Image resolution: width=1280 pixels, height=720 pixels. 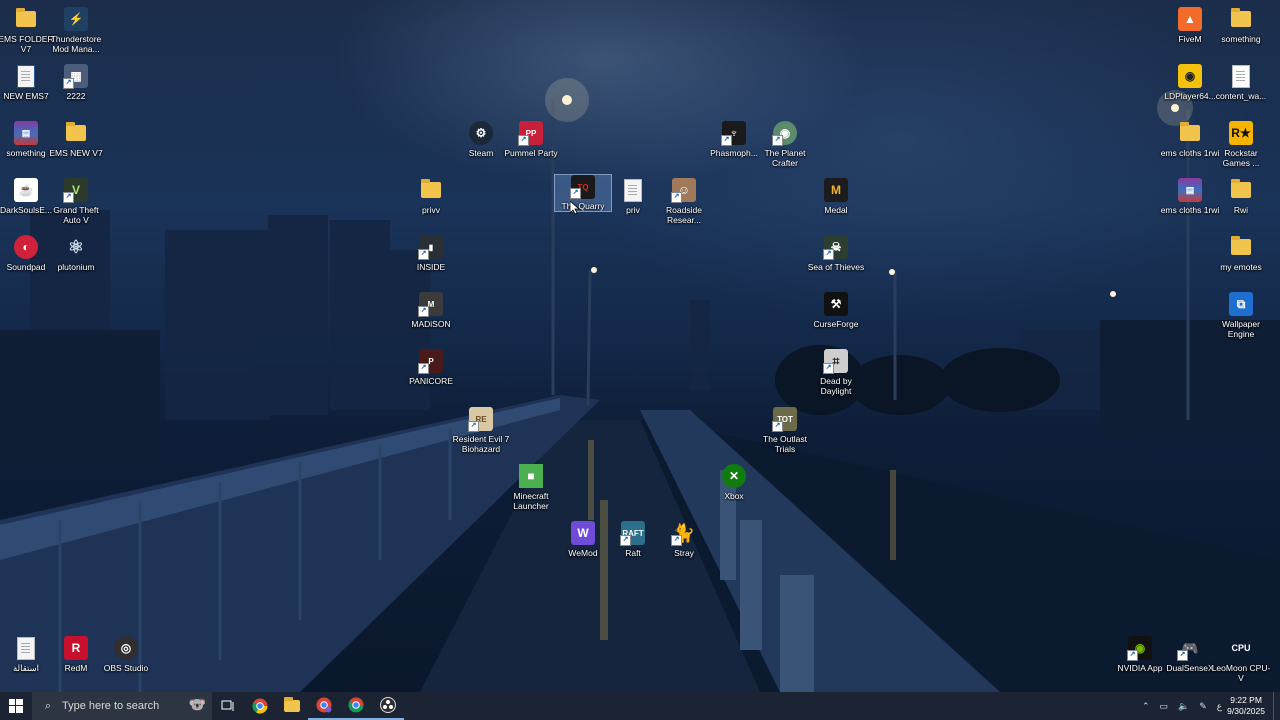 I want to click on windows-icon, so click(x=16, y=706).